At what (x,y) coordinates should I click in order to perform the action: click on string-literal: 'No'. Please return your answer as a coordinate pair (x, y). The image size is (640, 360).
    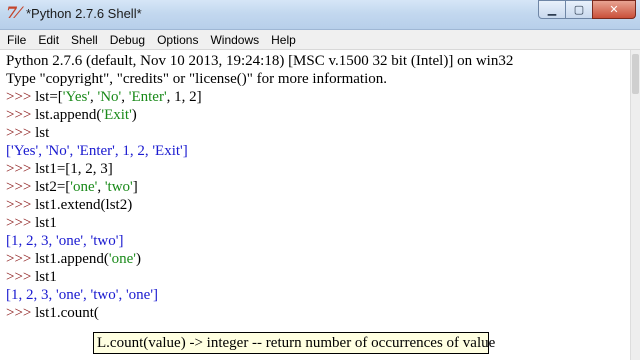
    Looking at the image, I should click on (109, 97).